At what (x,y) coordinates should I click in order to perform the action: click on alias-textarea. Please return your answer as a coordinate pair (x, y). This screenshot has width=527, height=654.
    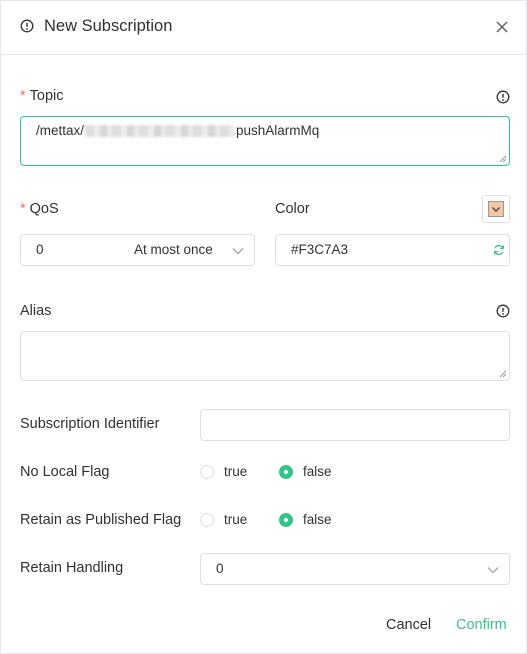
    Looking at the image, I should click on (265, 356).